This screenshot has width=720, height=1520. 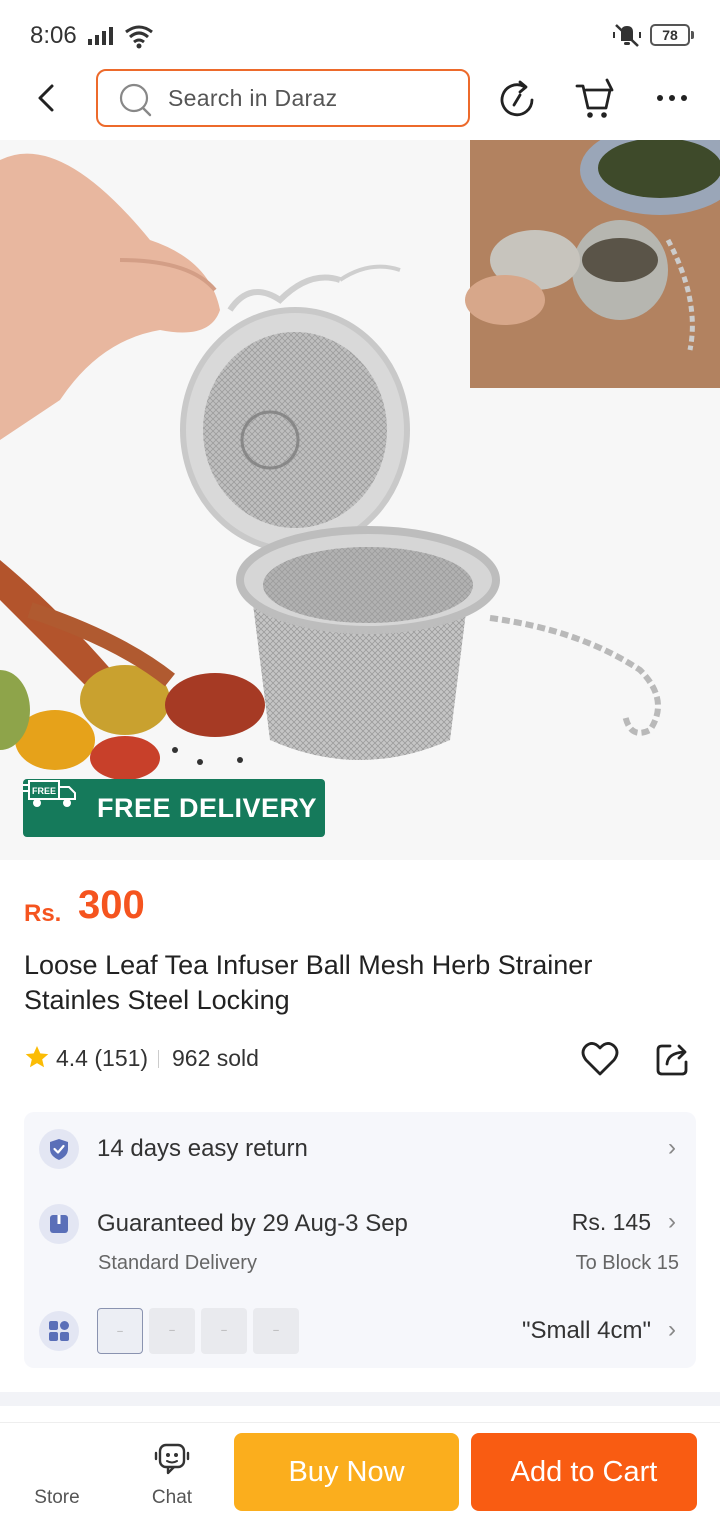 What do you see at coordinates (627, 35) in the screenshot?
I see `vibrate-mute-icon` at bounding box center [627, 35].